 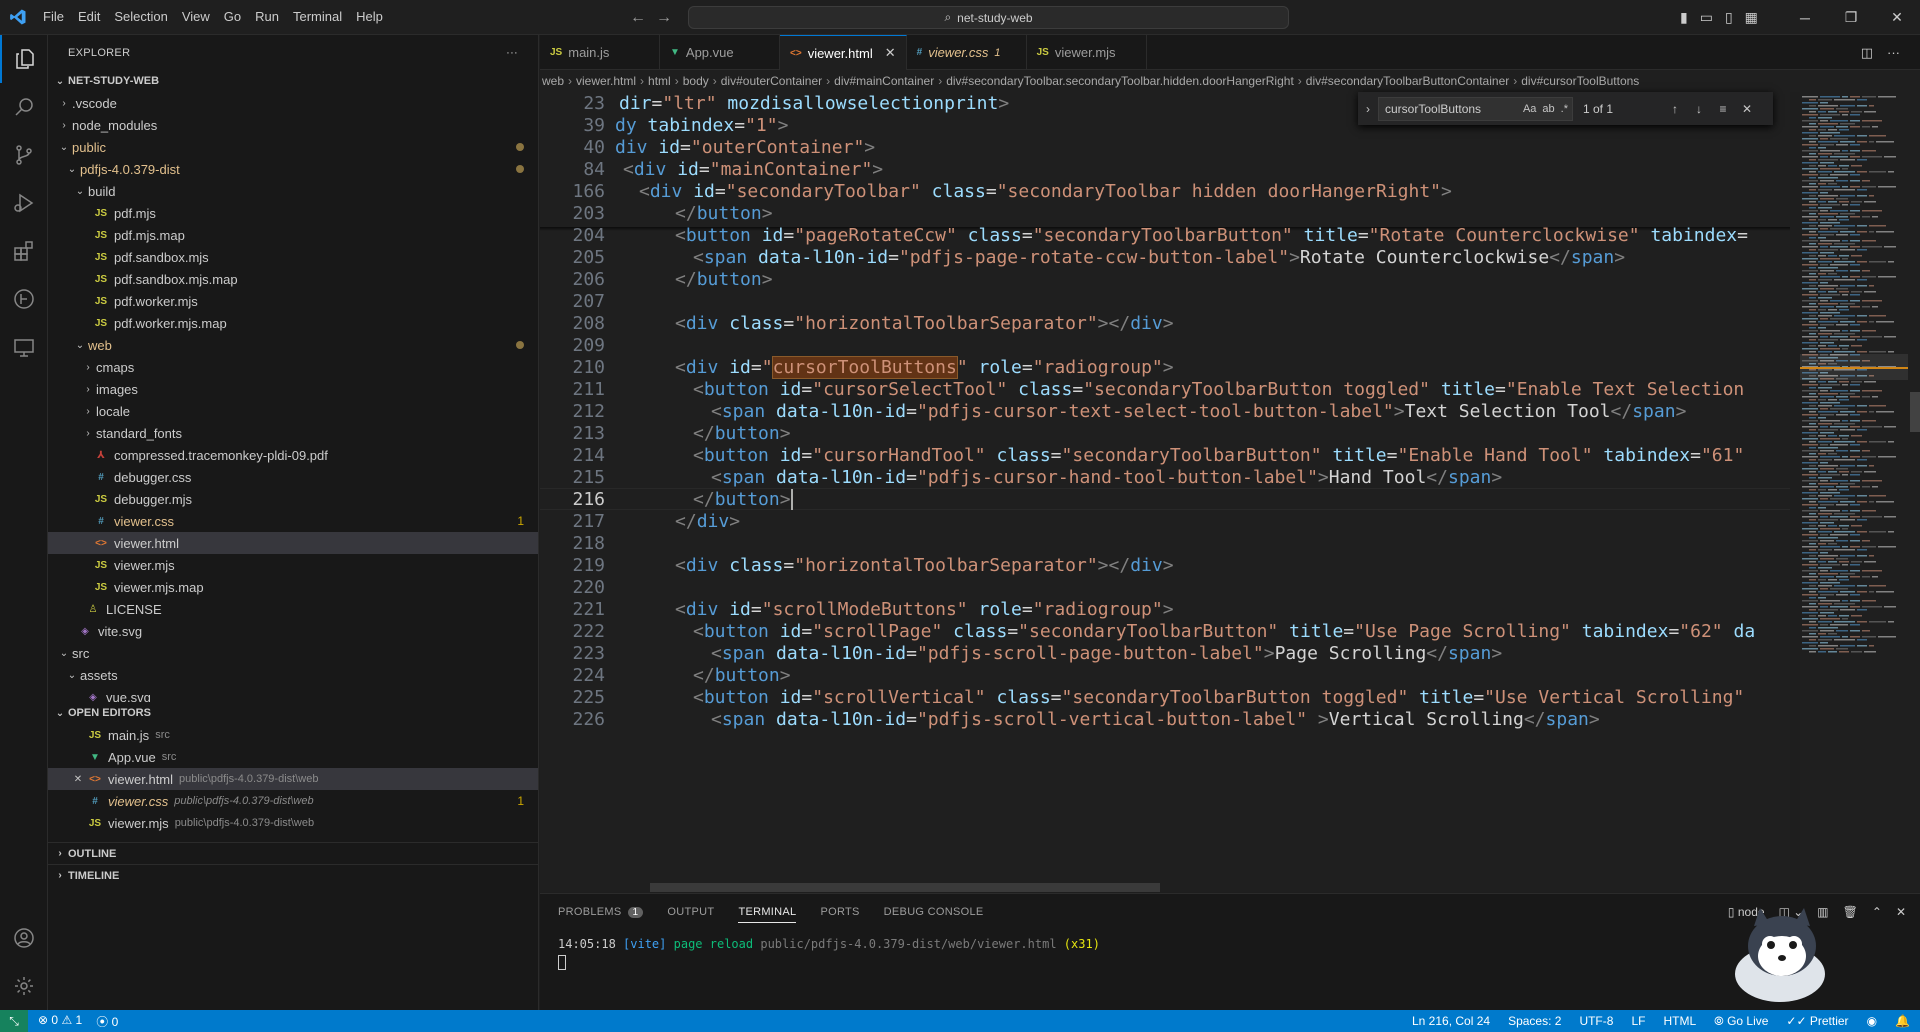 I want to click on folder-item: ⌄ src, so click(x=293, y=653).